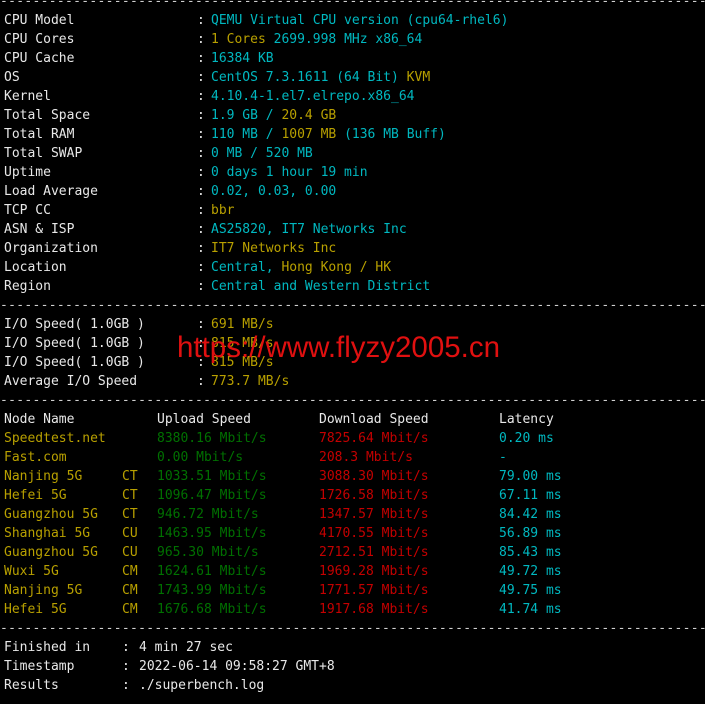 This screenshot has height=704, width=705. Describe the element at coordinates (418, 77) in the screenshot. I see `value-segment: KVM` at that location.